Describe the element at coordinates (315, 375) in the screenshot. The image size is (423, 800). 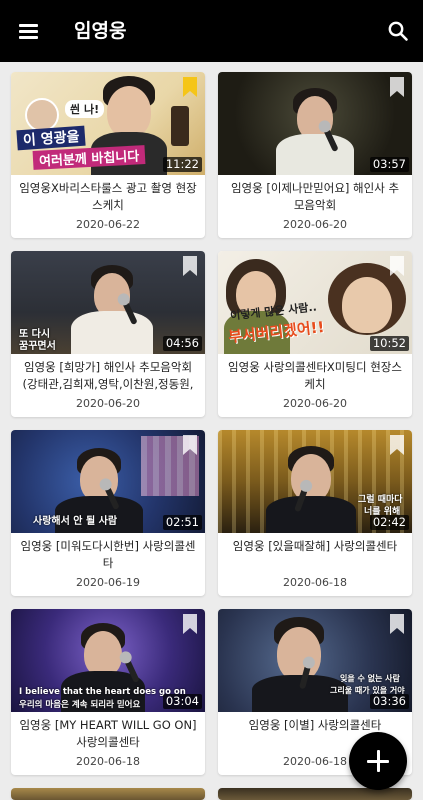
I see `video-title: 임영웅 사랑의콜센타X미팅디 현장스케치` at that location.